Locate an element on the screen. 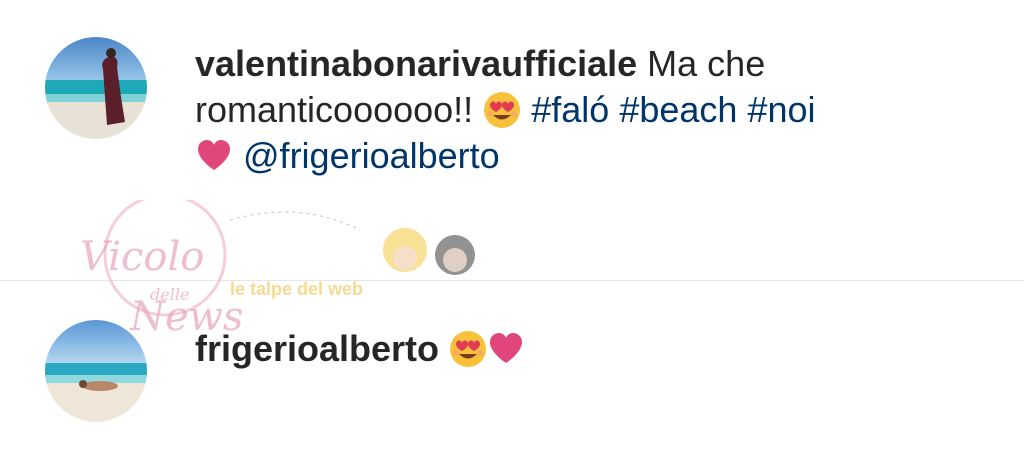 This screenshot has width=1024, height=467. comment-text: frigerioalberto is located at coordinates (590, 349).